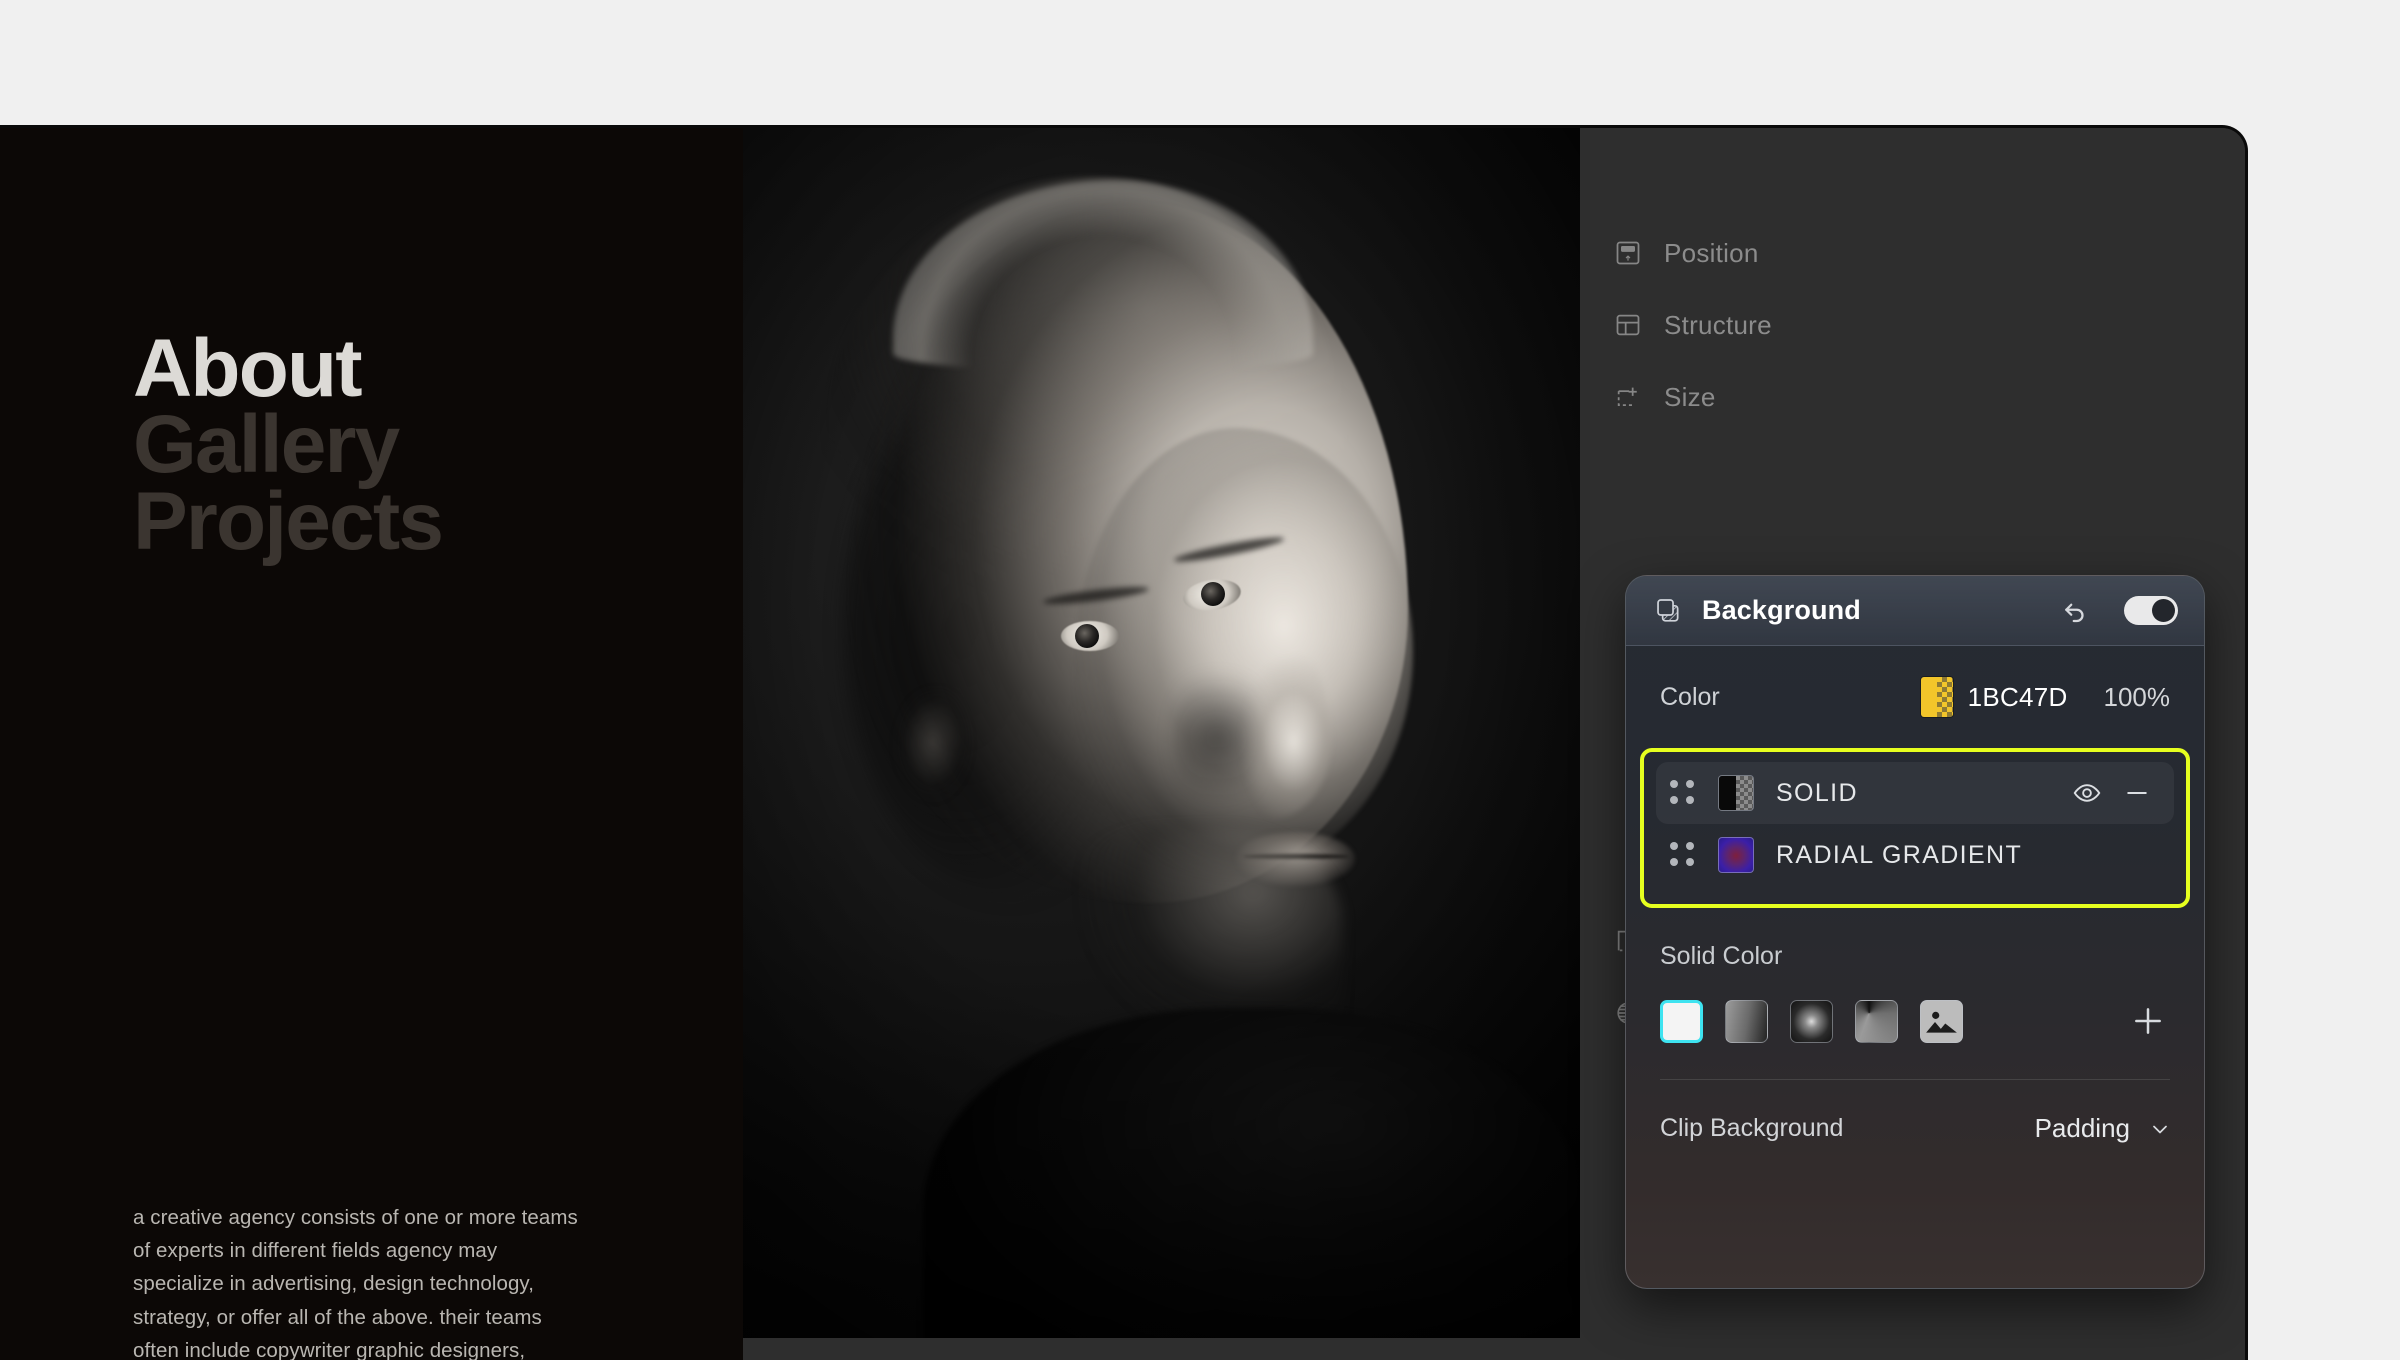 The image size is (2400, 1360). Describe the element at coordinates (1736, 793) in the screenshot. I see `solid-thumb-icon` at that location.